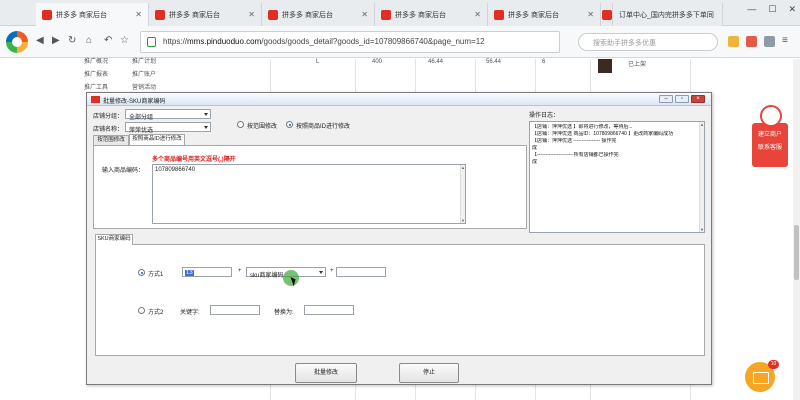 The width and height of the screenshot is (800, 400). I want to click on mode1-prefix-input: 13, so click(207, 272).